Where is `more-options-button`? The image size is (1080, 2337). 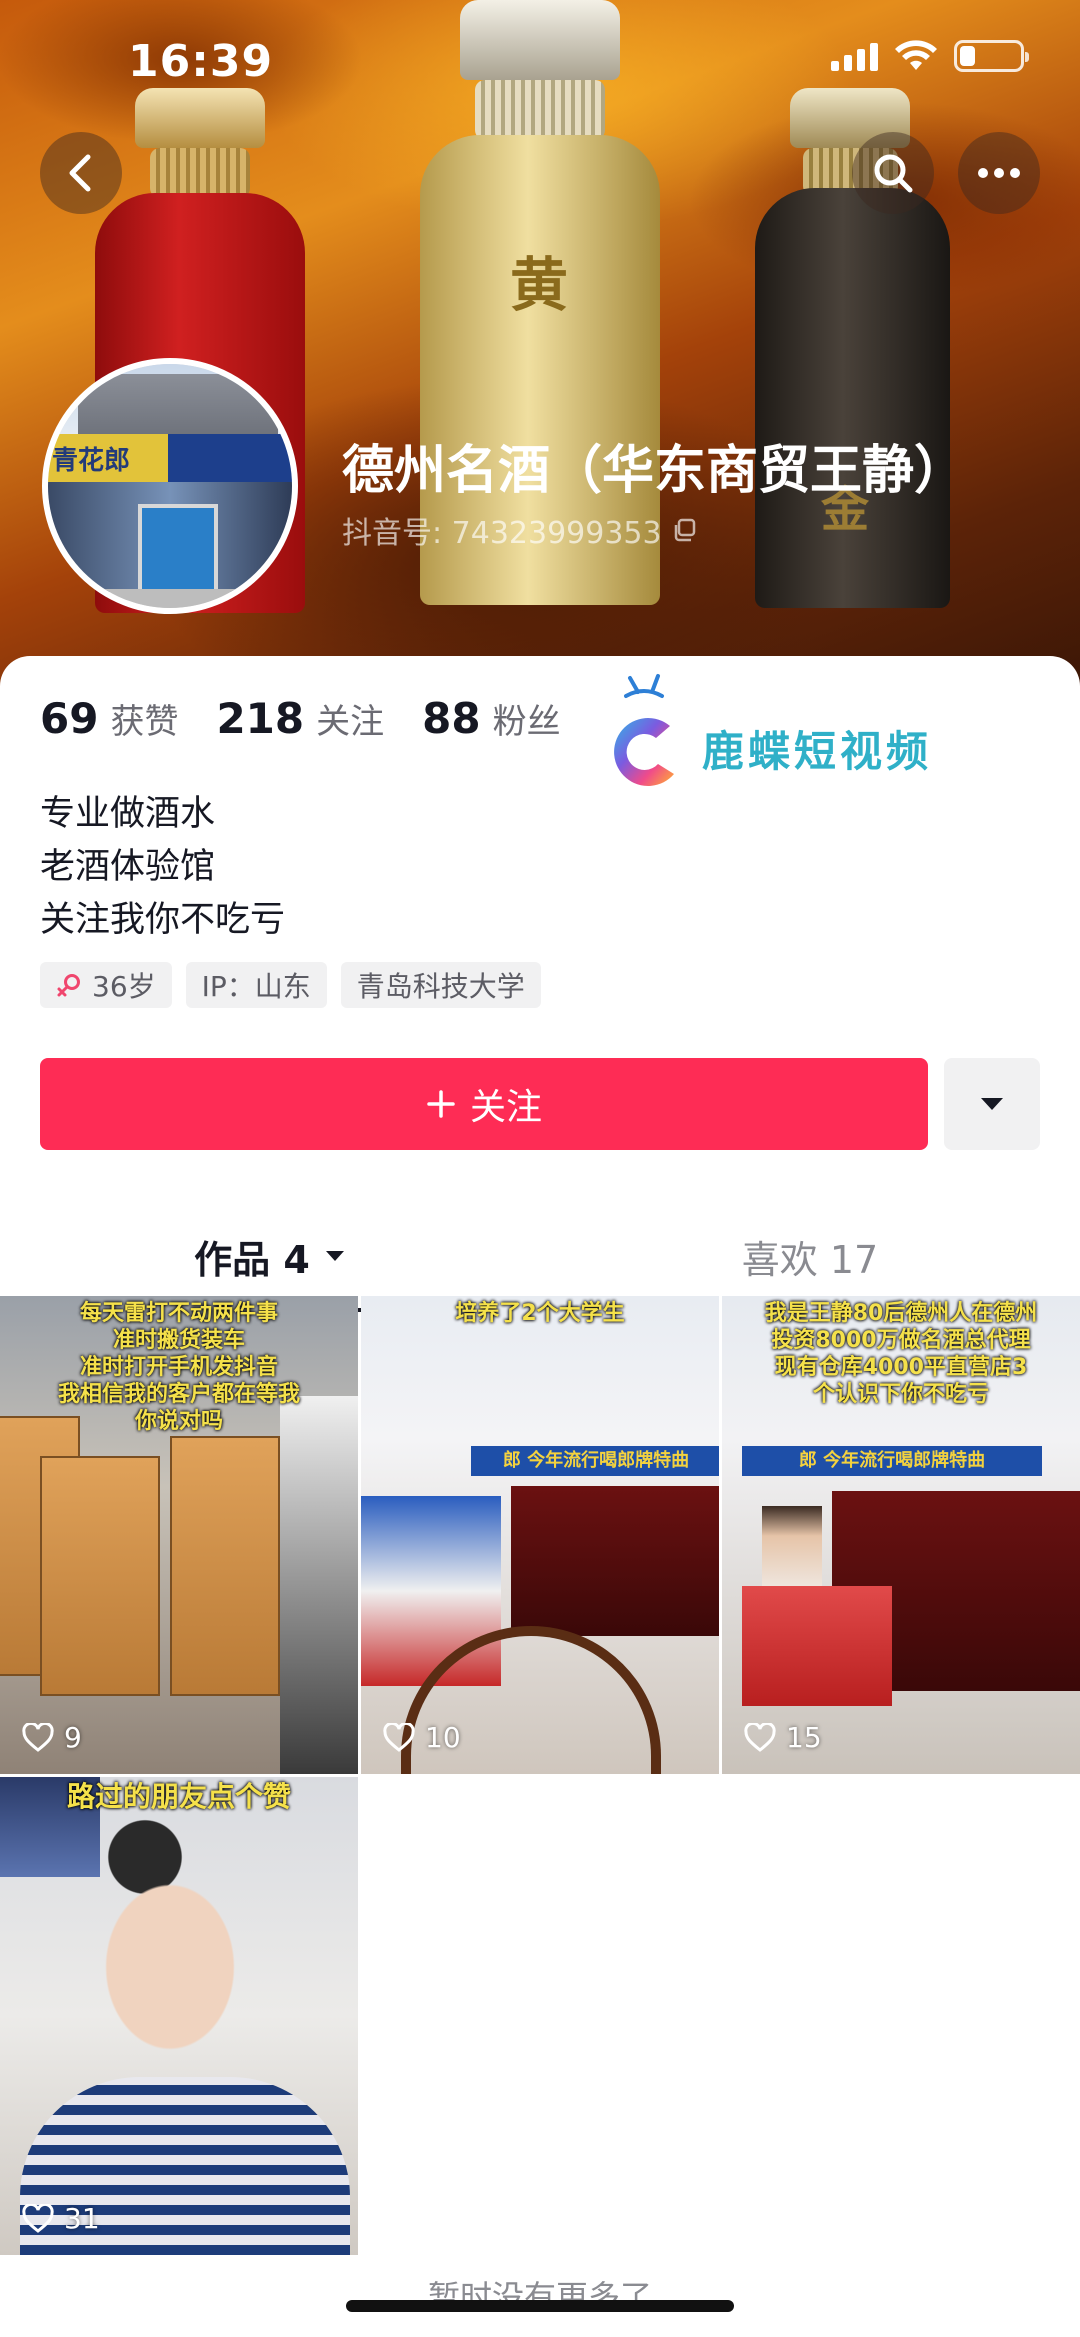 more-options-button is located at coordinates (999, 173).